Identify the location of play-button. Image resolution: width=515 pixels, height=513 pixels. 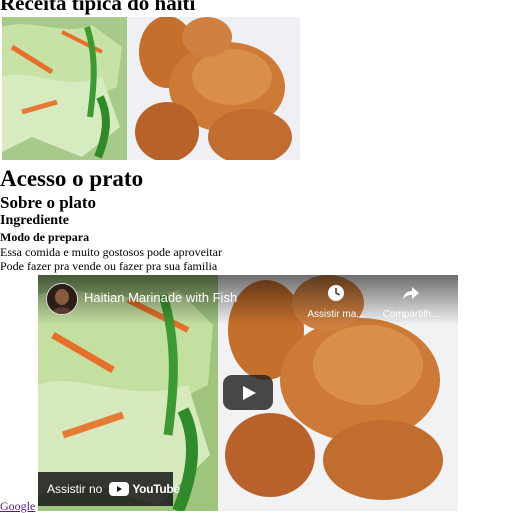
(248, 392).